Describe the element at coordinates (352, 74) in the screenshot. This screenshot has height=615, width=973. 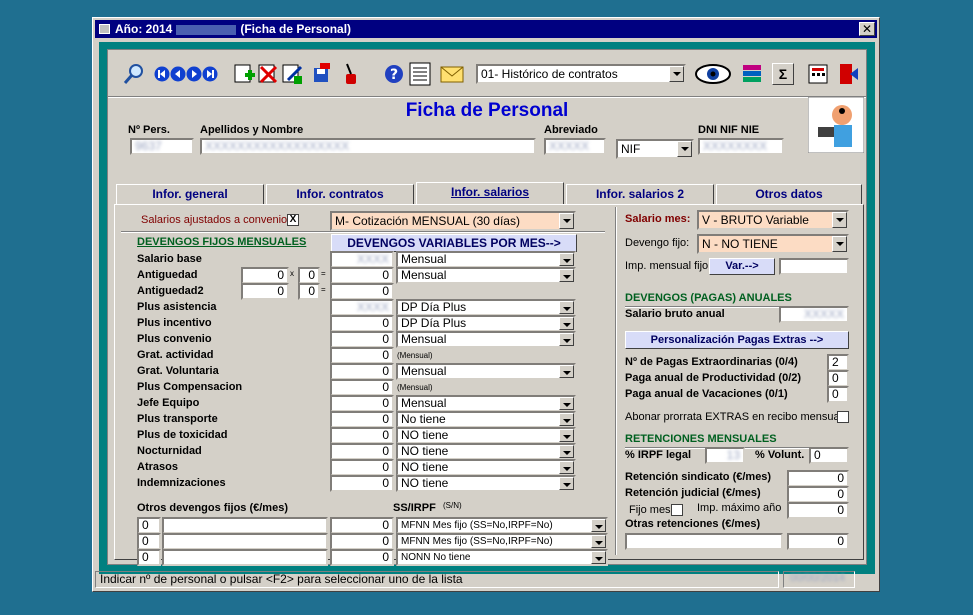
I see `tool-icon` at that location.